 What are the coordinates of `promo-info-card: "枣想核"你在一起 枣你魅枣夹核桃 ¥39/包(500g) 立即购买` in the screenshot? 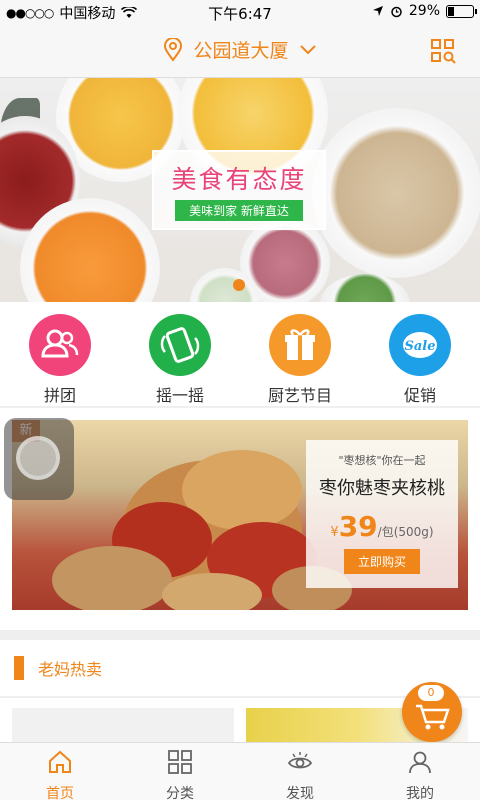 It's located at (382, 514).